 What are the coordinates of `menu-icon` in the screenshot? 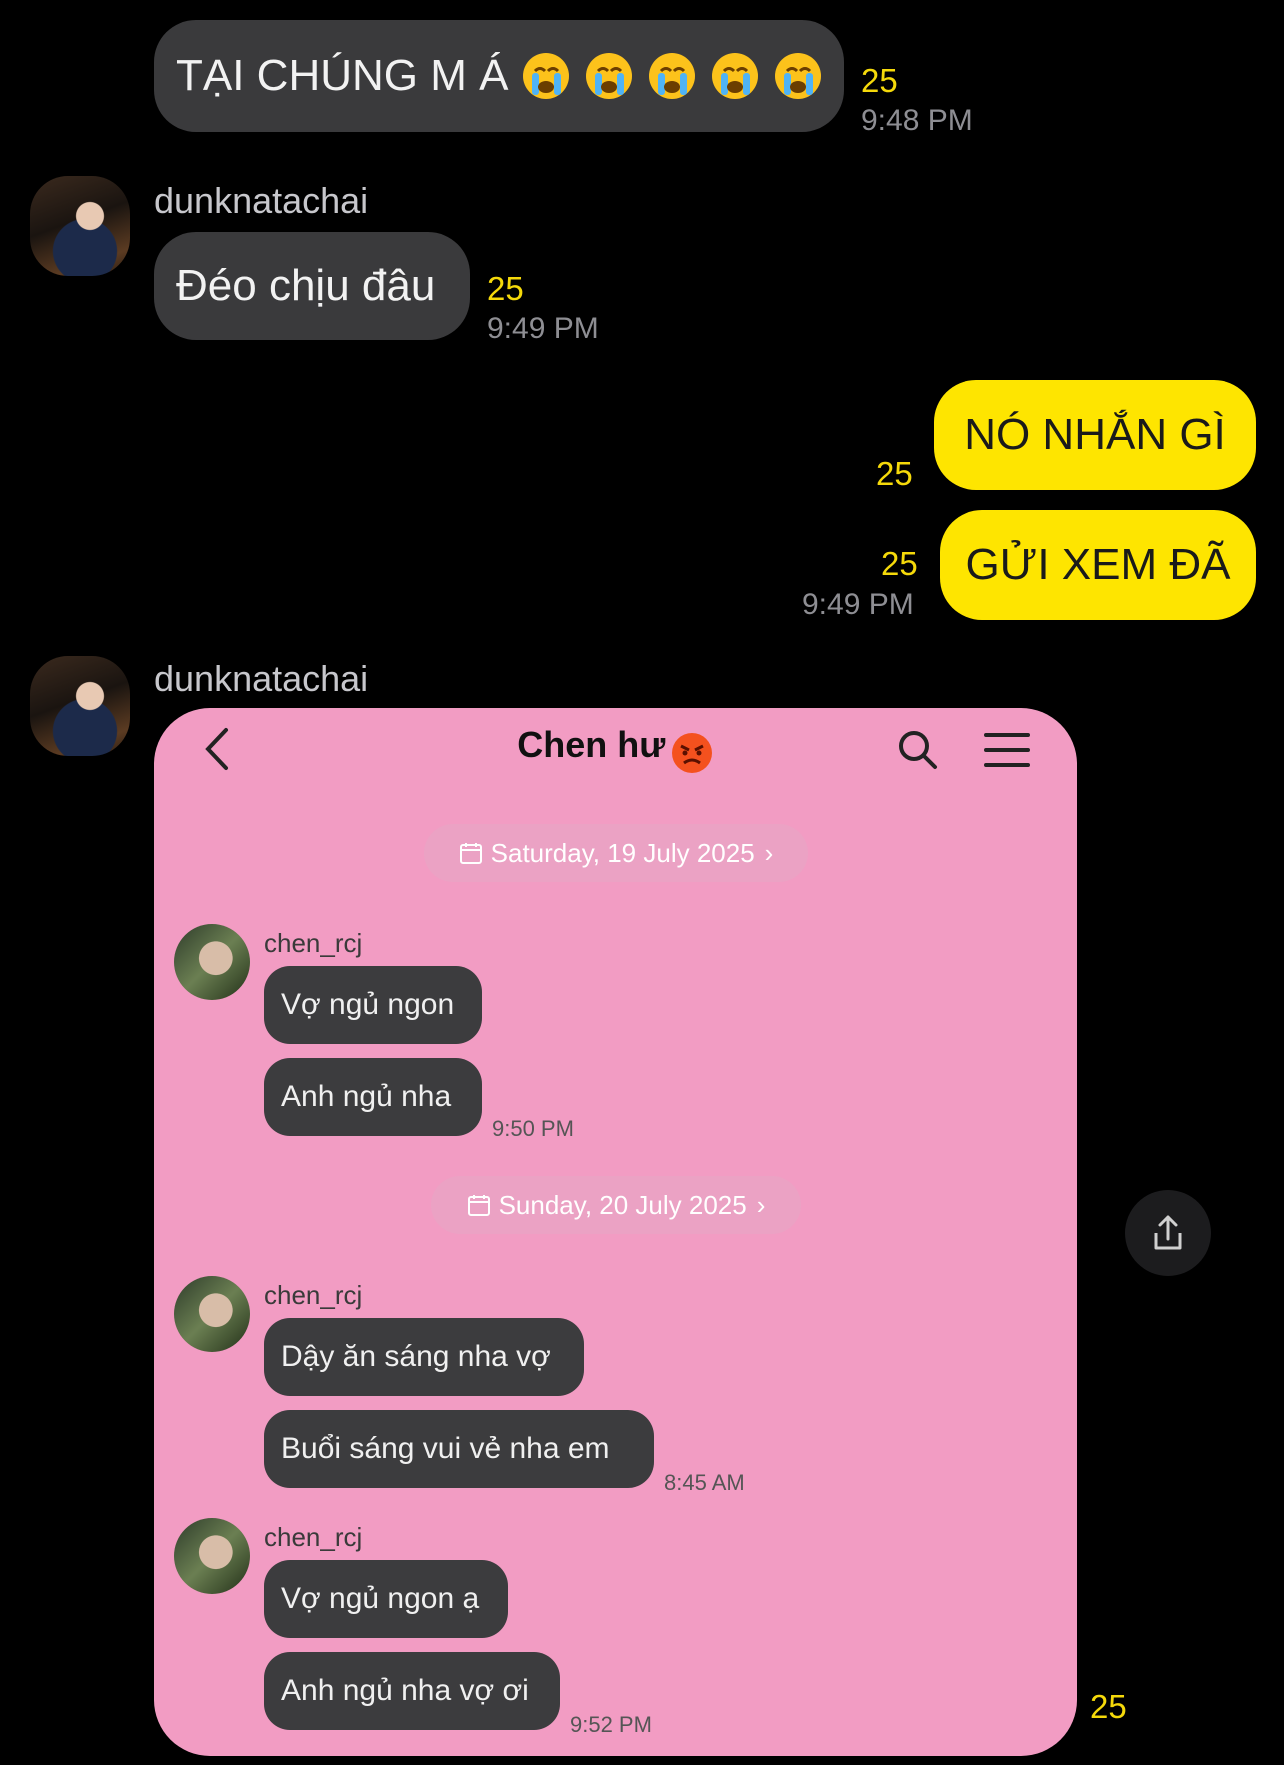 It's located at (1007, 750).